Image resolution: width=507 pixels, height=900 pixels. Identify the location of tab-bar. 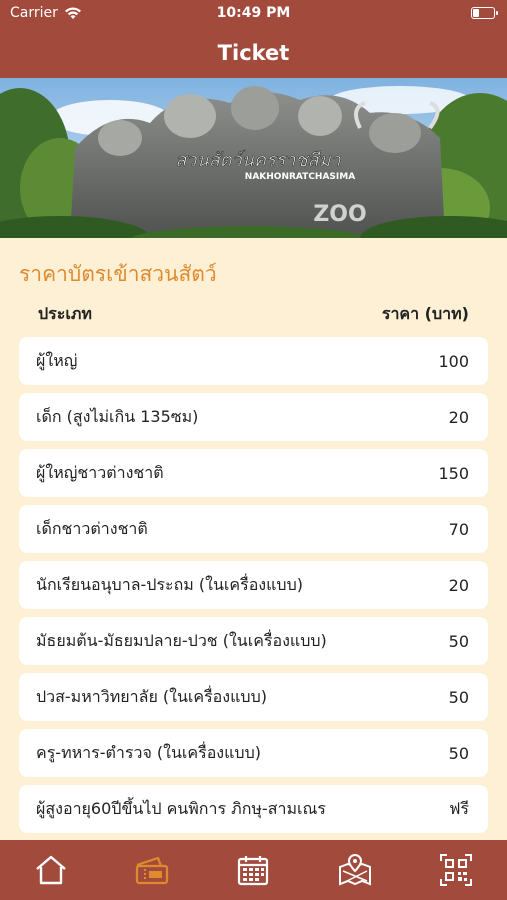
(253, 870).